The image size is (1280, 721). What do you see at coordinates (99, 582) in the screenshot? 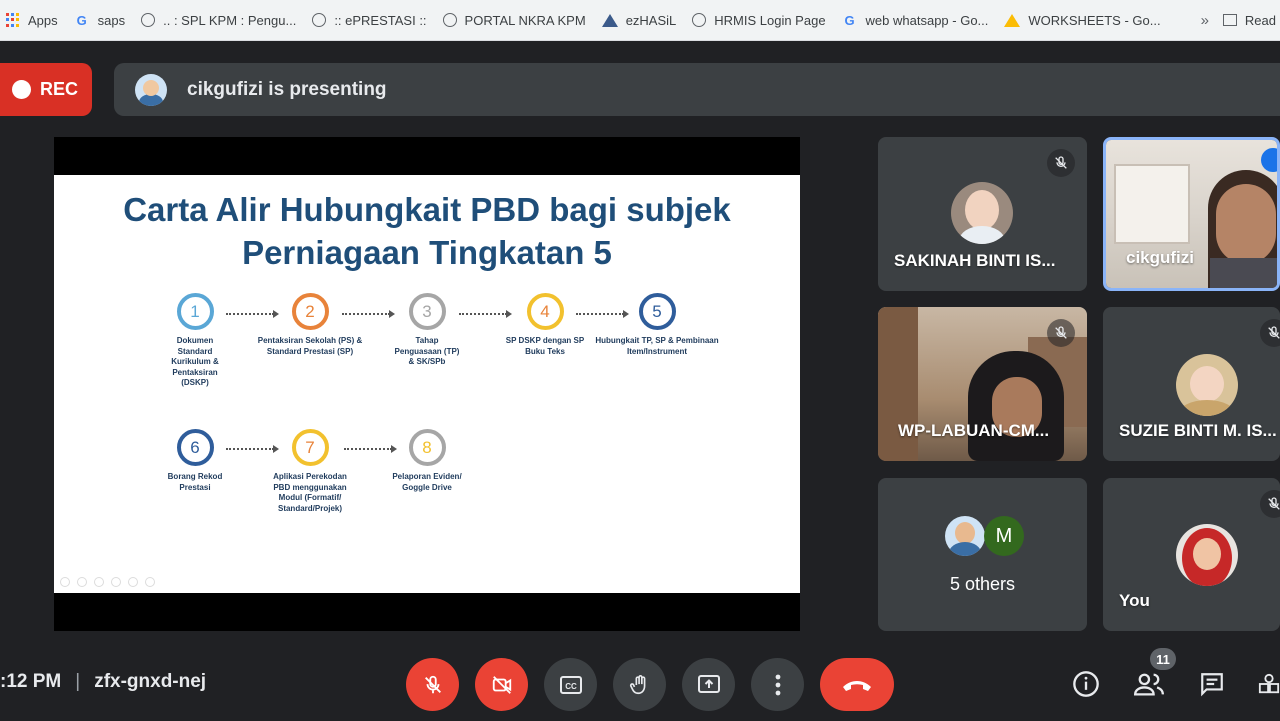
I see `slide-pen-icon` at bounding box center [99, 582].